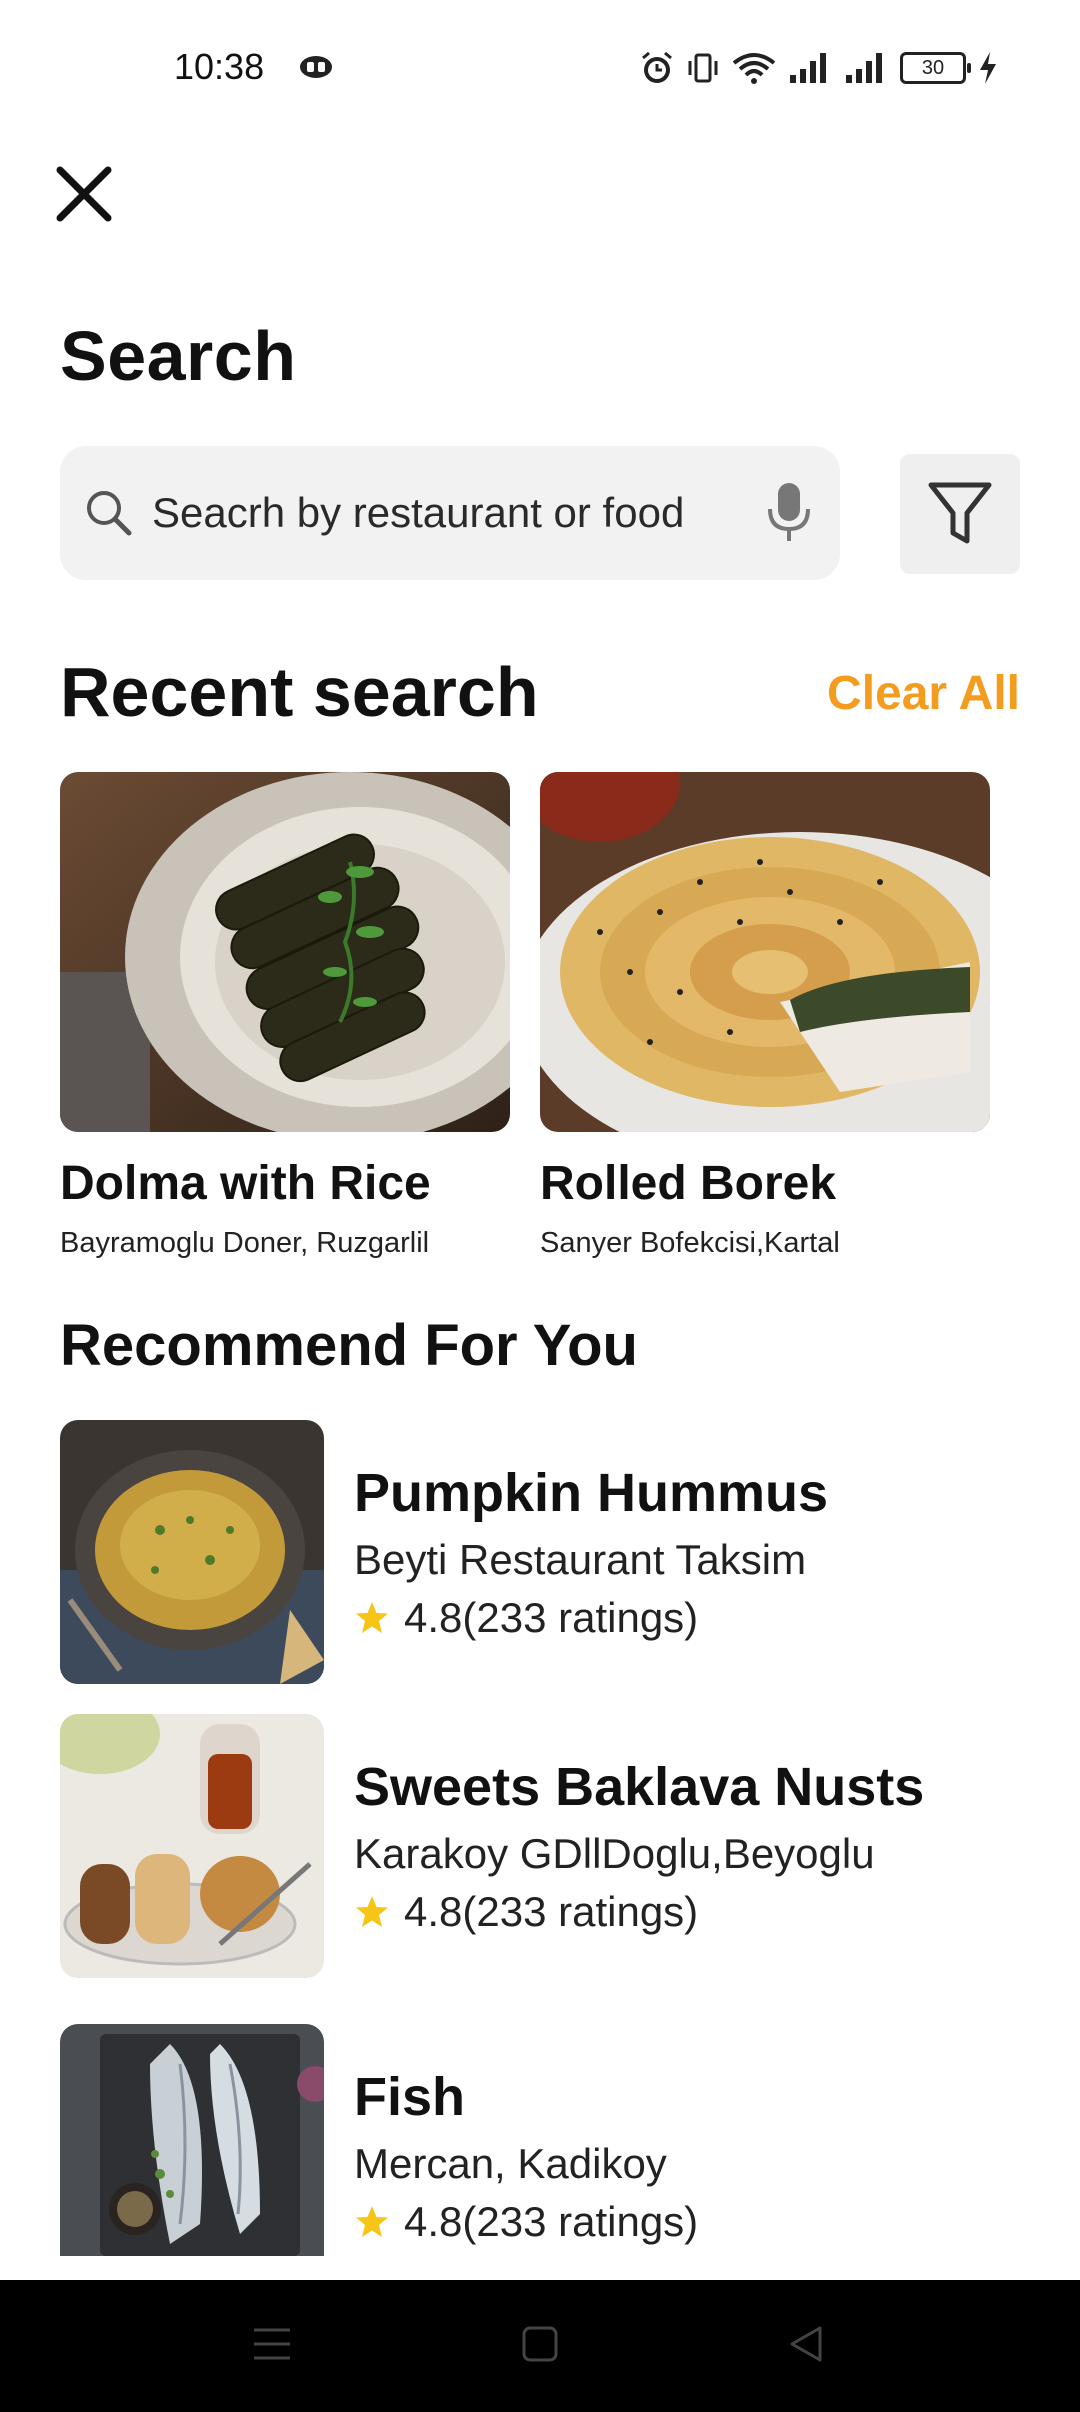  What do you see at coordinates (806, 2344) in the screenshot?
I see `back-icon` at bounding box center [806, 2344].